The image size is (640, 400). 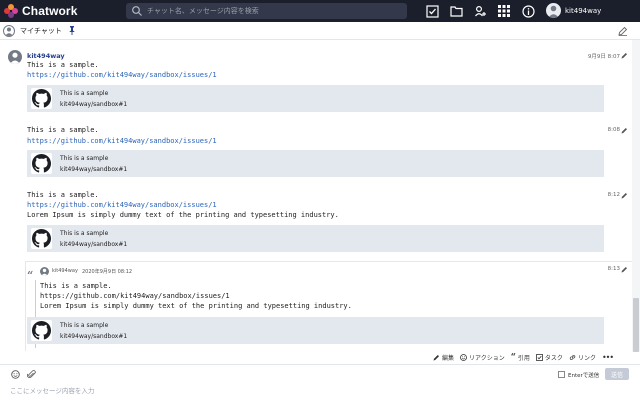 What do you see at coordinates (487, 358) in the screenshot?
I see `reaction-label: リアクション` at bounding box center [487, 358].